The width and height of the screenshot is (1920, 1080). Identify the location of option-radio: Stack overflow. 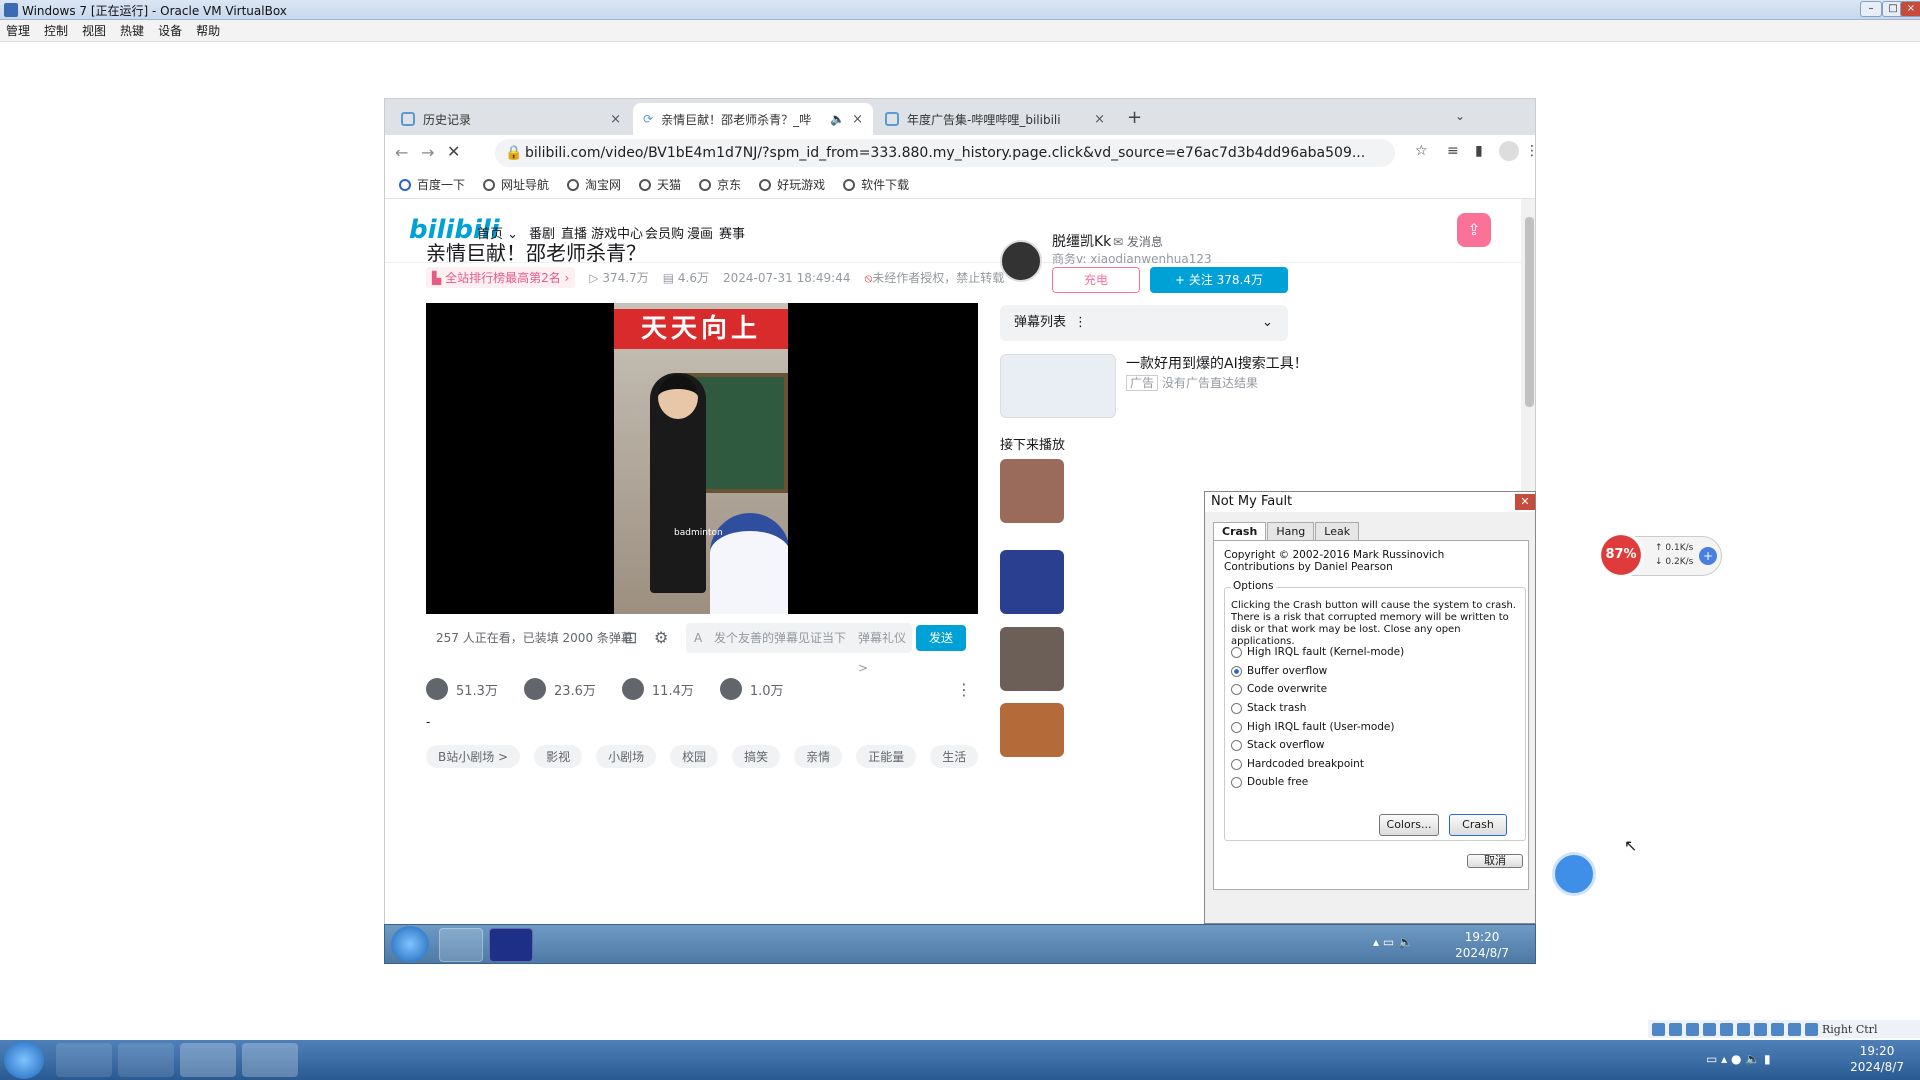
(1277, 745).